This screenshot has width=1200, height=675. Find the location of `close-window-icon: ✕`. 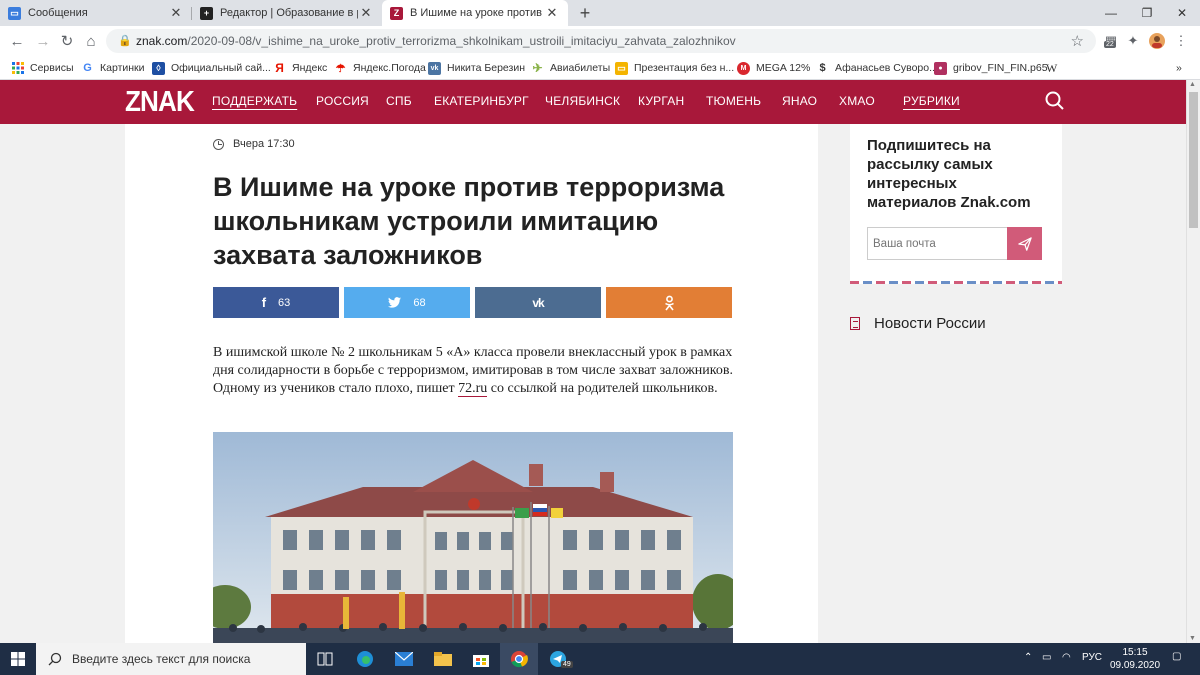

close-window-icon: ✕ is located at coordinates (1182, 13).